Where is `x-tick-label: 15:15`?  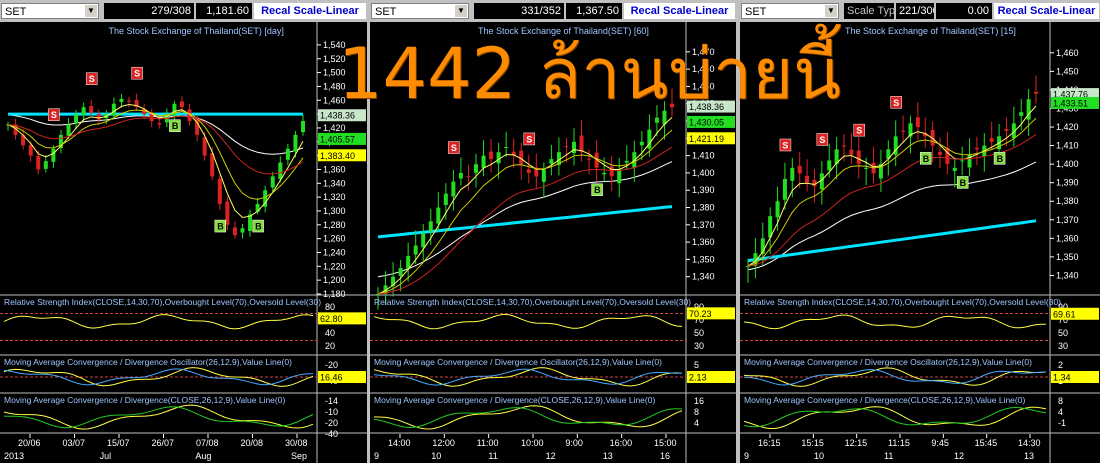
x-tick-label: 15:15 is located at coordinates (812, 443).